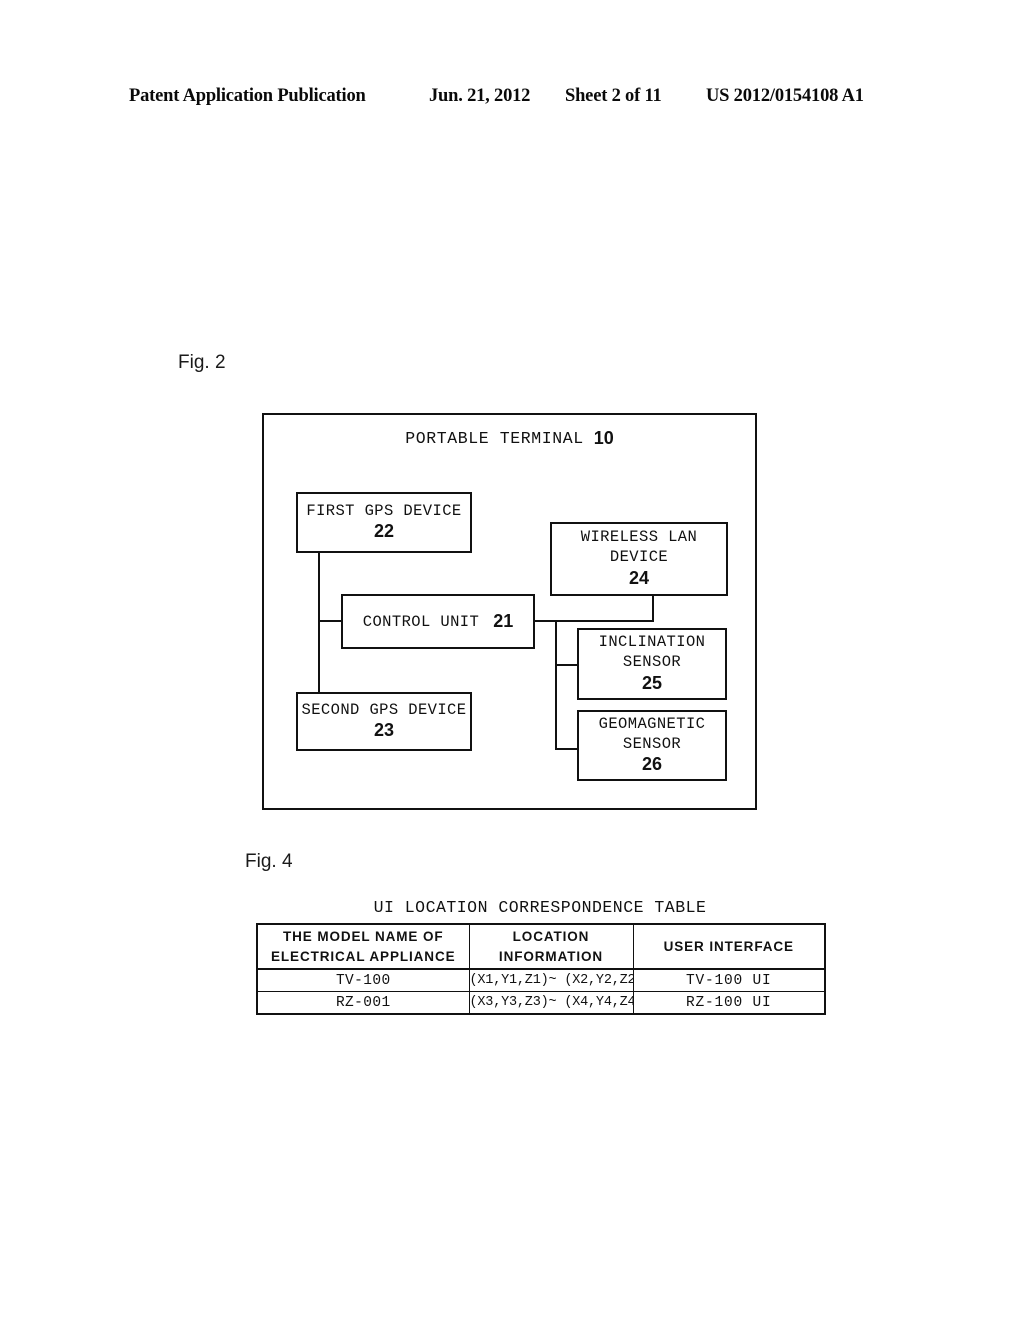 The height and width of the screenshot is (1320, 1024). Describe the element at coordinates (603, 438) in the screenshot. I see `portable-terminal-ref-number: 10` at that location.